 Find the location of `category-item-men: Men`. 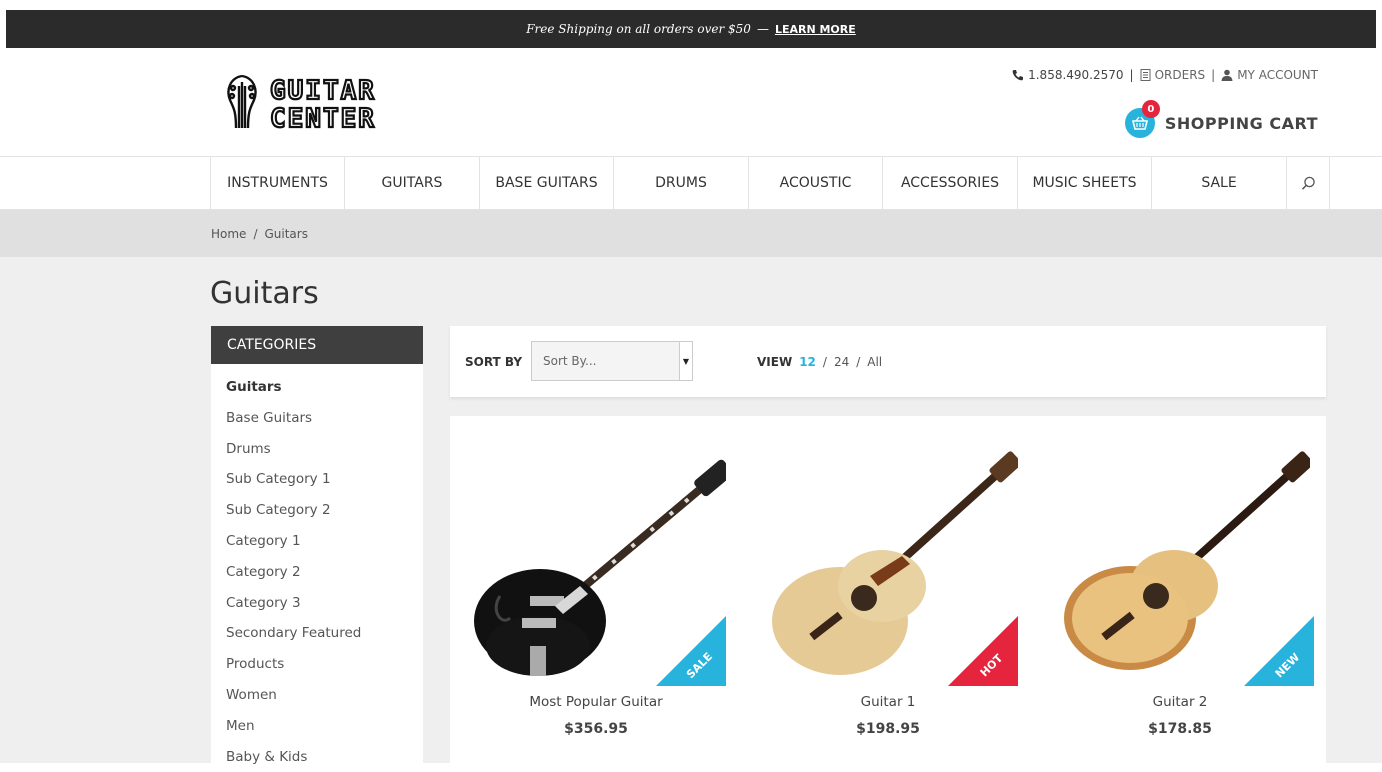

category-item-men: Men is located at coordinates (324, 726).